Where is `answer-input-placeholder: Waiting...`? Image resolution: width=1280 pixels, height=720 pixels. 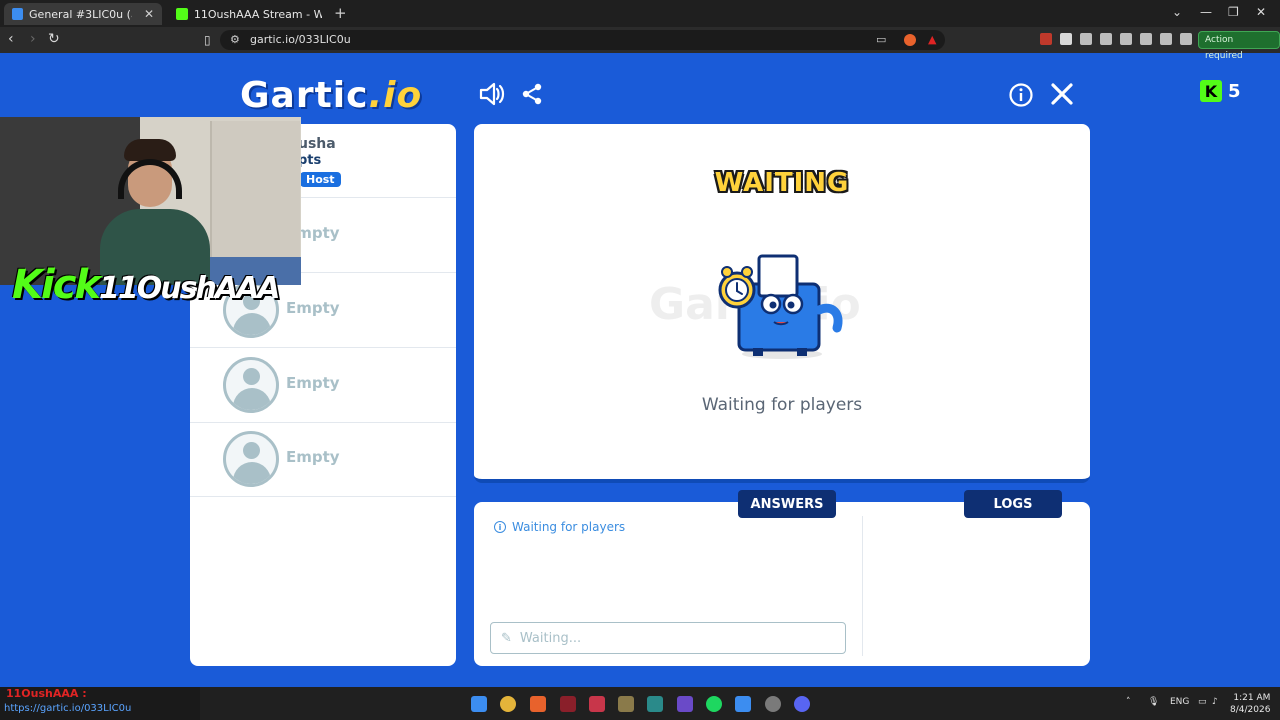 answer-input-placeholder: Waiting... is located at coordinates (550, 638).